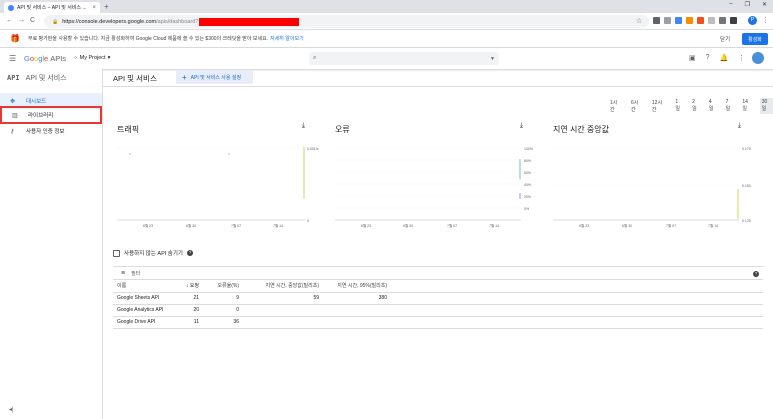  I want to click on y-tick-label: 0.175, so click(746, 149).